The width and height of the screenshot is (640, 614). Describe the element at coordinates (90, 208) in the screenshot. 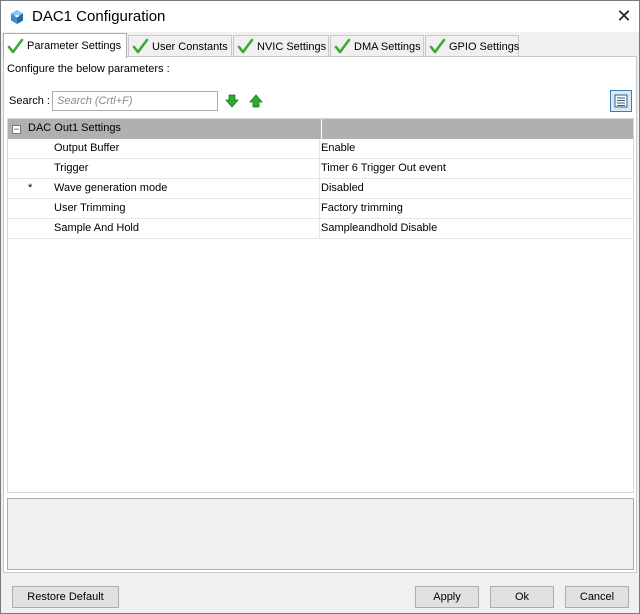

I see `parameter-name: User Trimming` at that location.